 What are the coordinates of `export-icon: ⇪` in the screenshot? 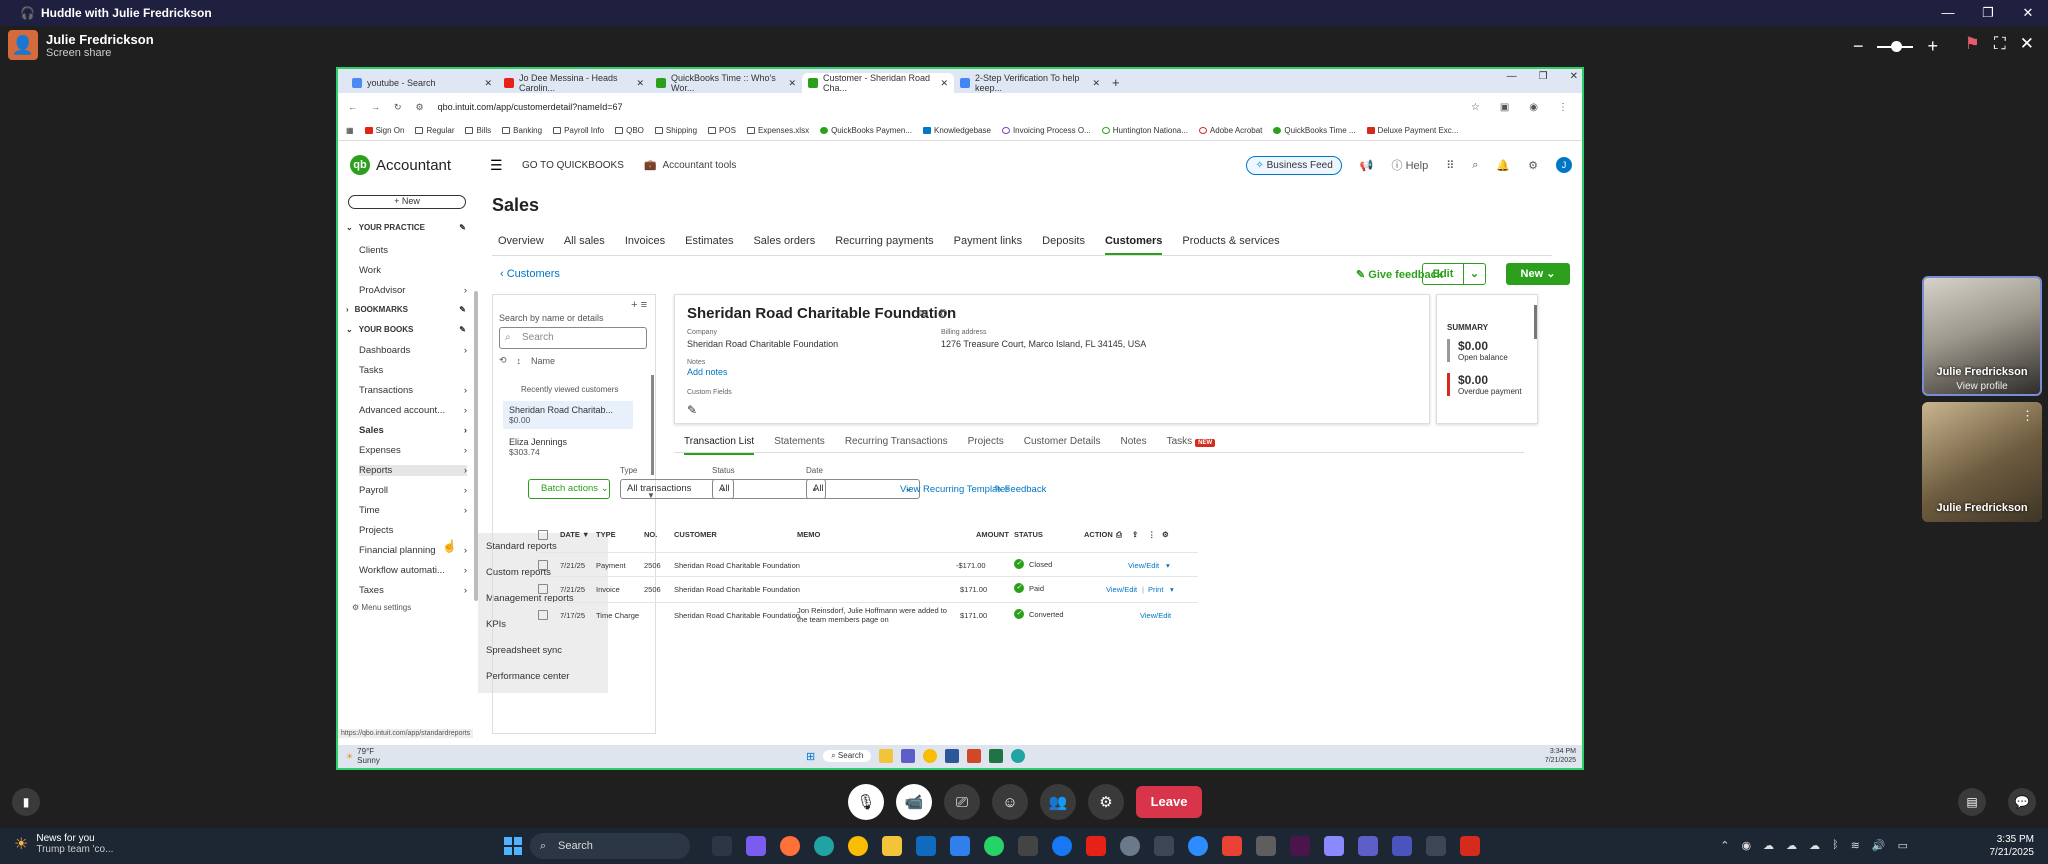 It's located at (1135, 534).